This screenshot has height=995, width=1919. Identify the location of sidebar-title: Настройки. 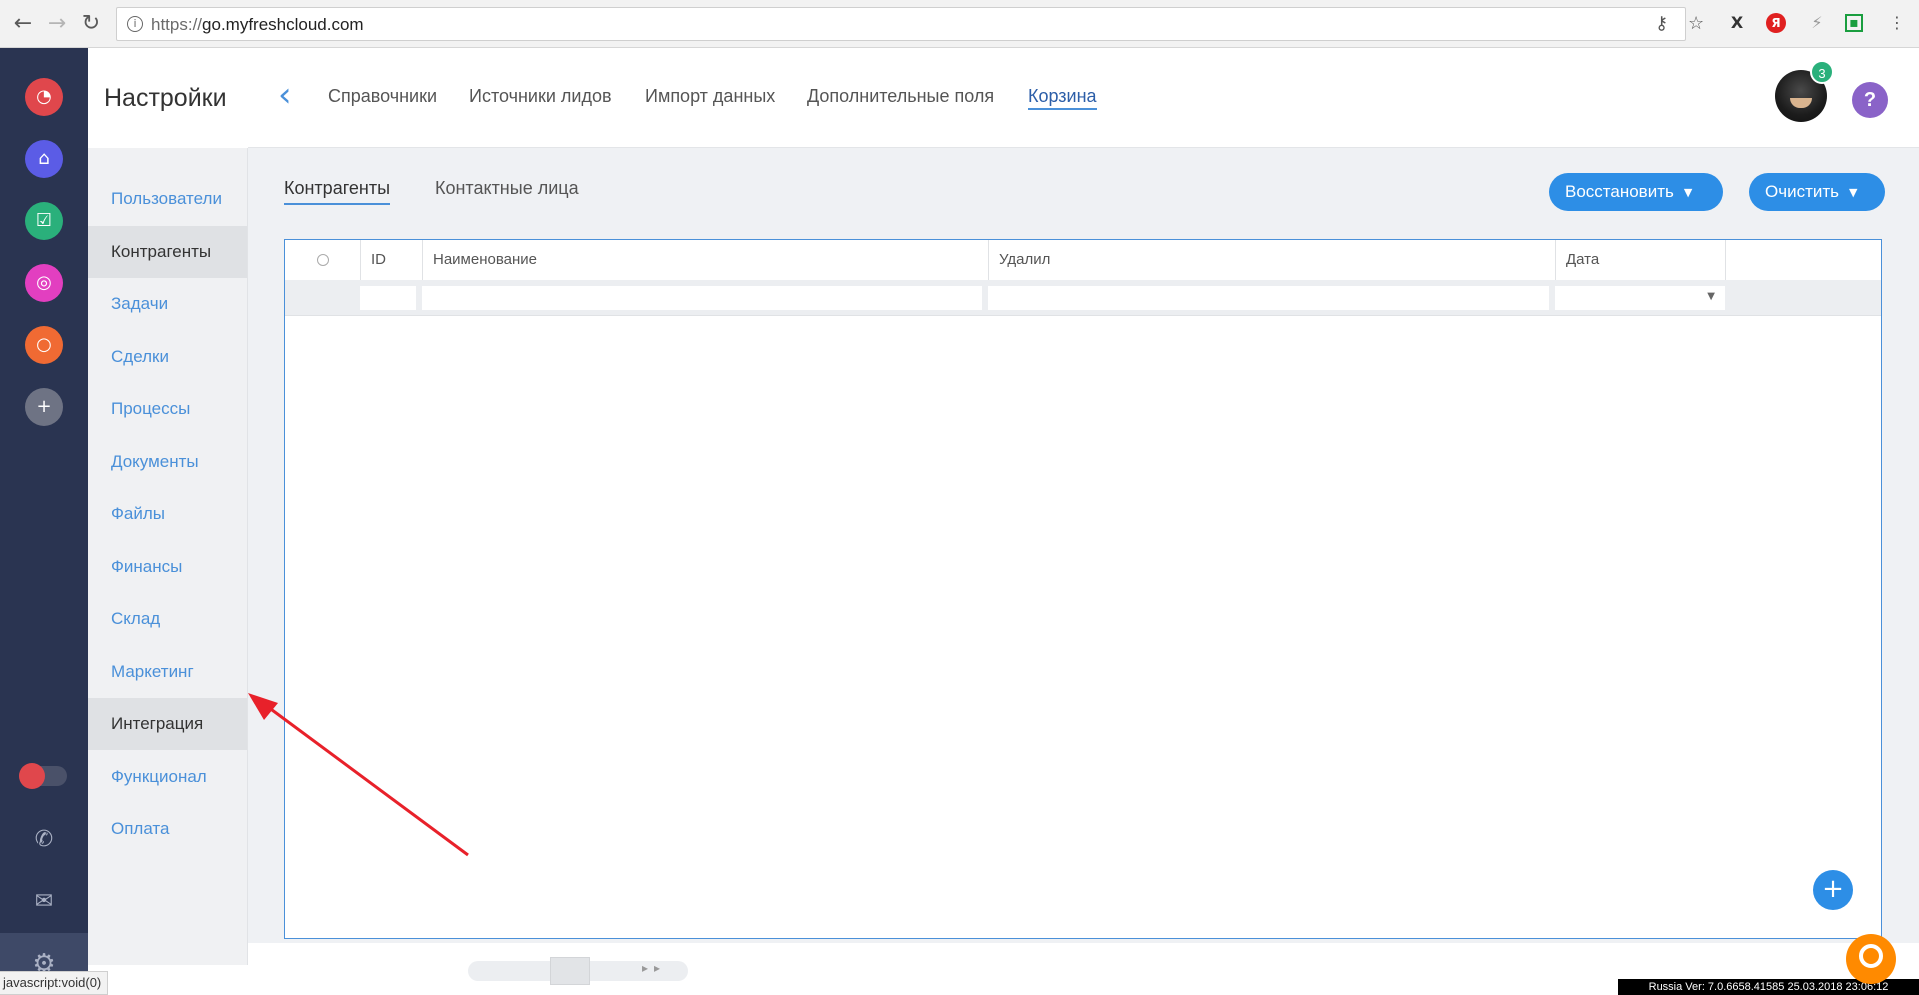
(165, 98).